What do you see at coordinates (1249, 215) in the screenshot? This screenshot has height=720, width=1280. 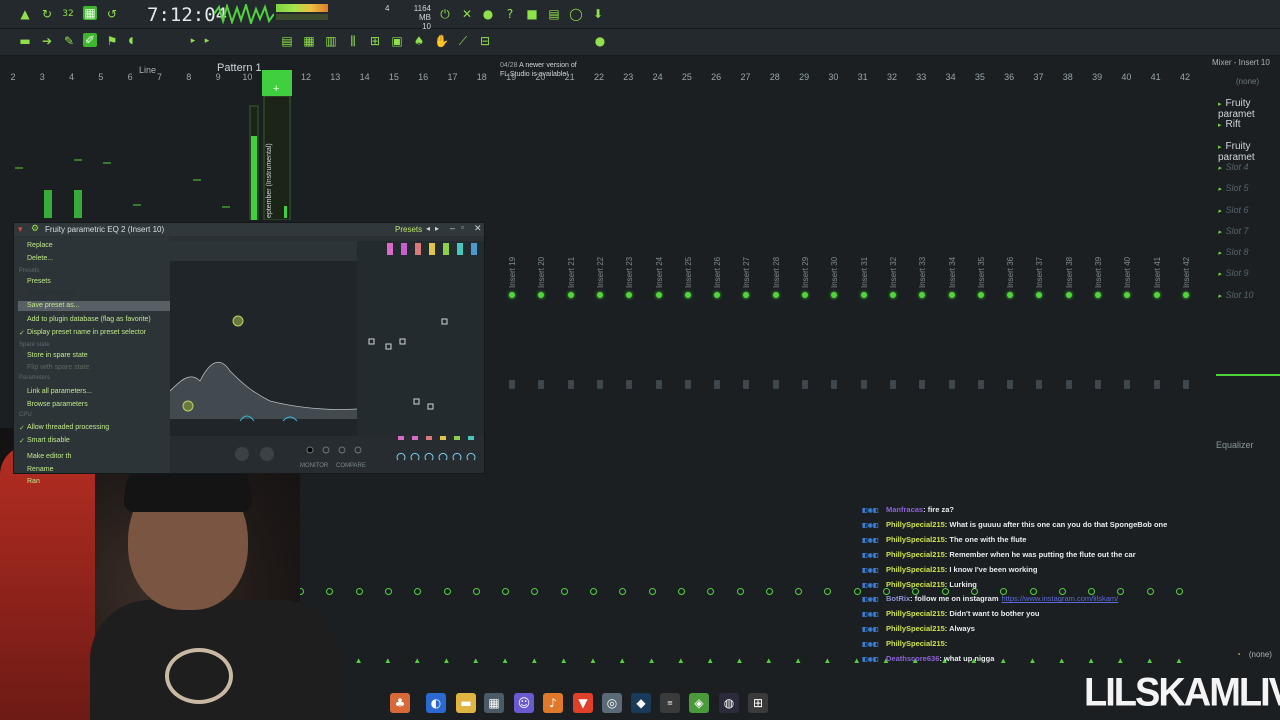 I see `effect-slot: ▸ Slot 6` at bounding box center [1249, 215].